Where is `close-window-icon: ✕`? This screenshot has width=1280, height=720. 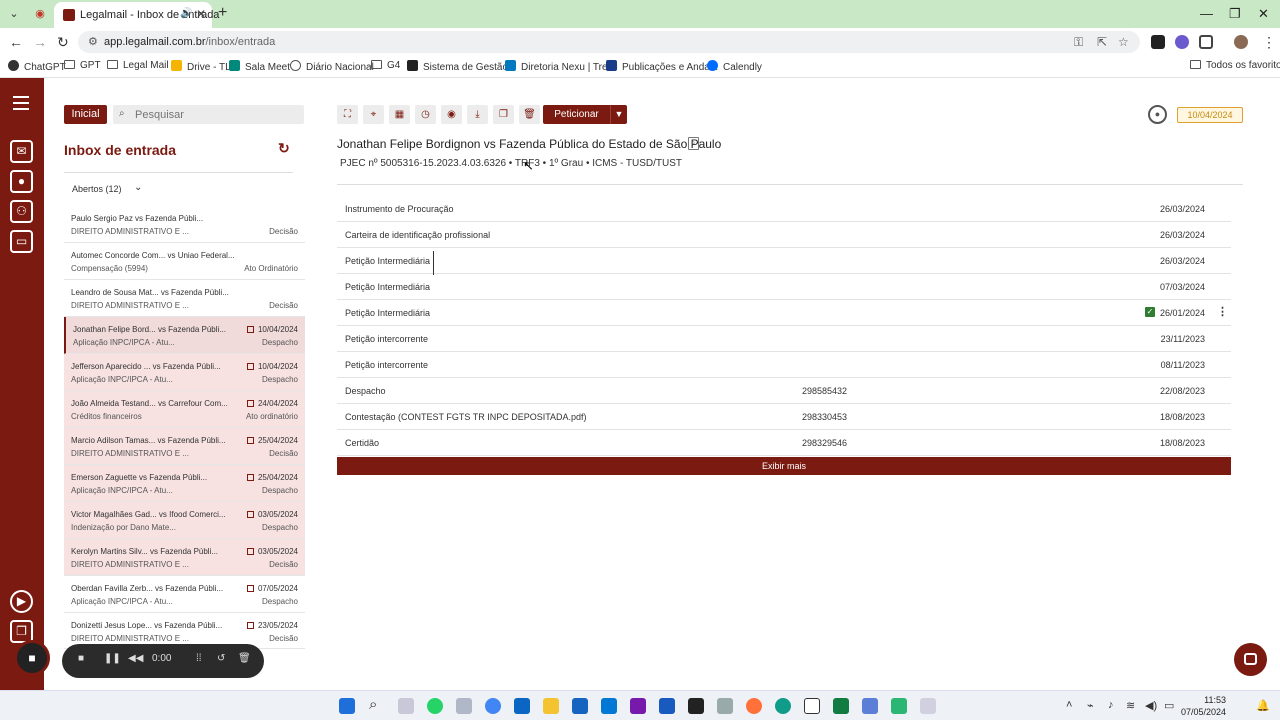
close-window-icon: ✕ is located at coordinates (1263, 14).